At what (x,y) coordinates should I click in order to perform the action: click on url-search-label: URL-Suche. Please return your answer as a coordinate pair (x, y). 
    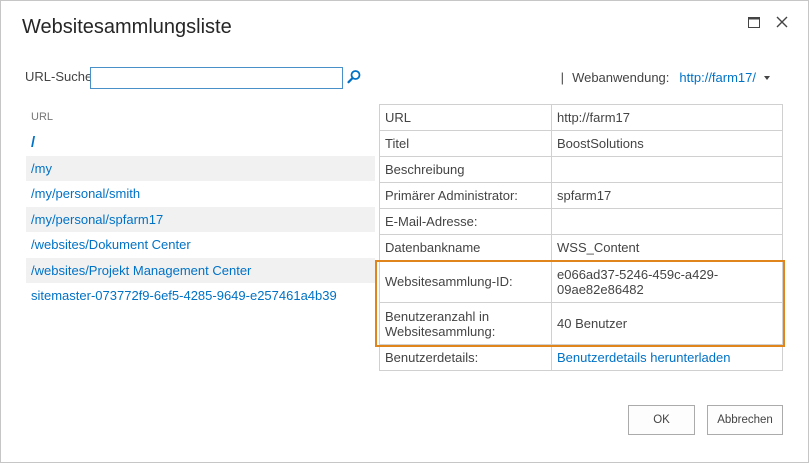
    Looking at the image, I should click on (59, 76).